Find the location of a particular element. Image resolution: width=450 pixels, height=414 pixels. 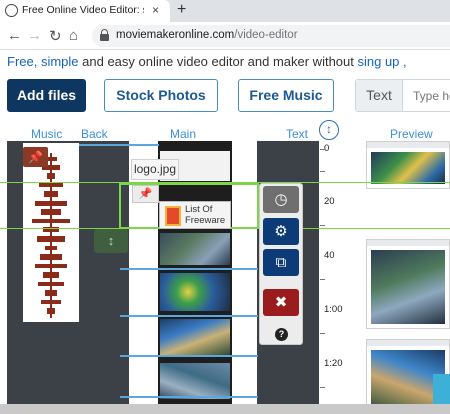

text-addon-label: Text is located at coordinates (379, 95).